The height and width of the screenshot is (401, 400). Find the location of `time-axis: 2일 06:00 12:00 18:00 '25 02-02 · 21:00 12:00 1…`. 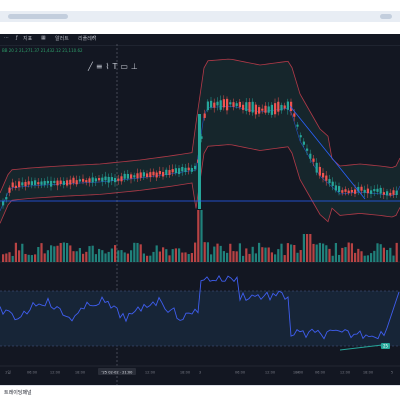

time-axis: 2일 06:00 12:00 18:00 '25 02-02 · 21:00 12:00 1… is located at coordinates (199, 371).